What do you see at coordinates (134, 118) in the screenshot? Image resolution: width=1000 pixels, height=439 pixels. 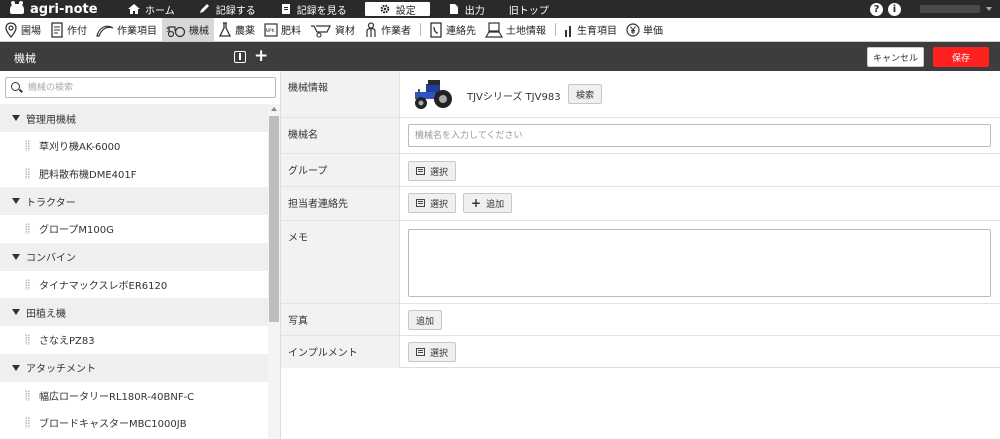 I see `group-row: 管理用機械` at bounding box center [134, 118].